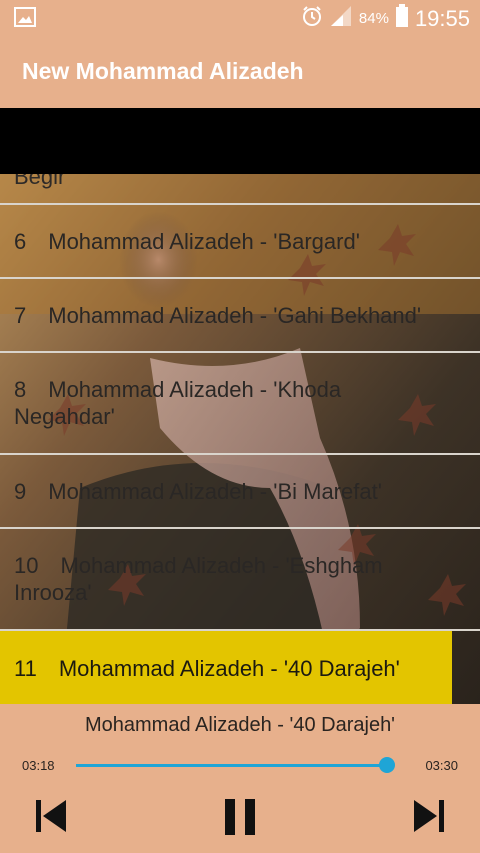 The width and height of the screenshot is (480, 853). I want to click on track-number: 9, so click(20, 491).